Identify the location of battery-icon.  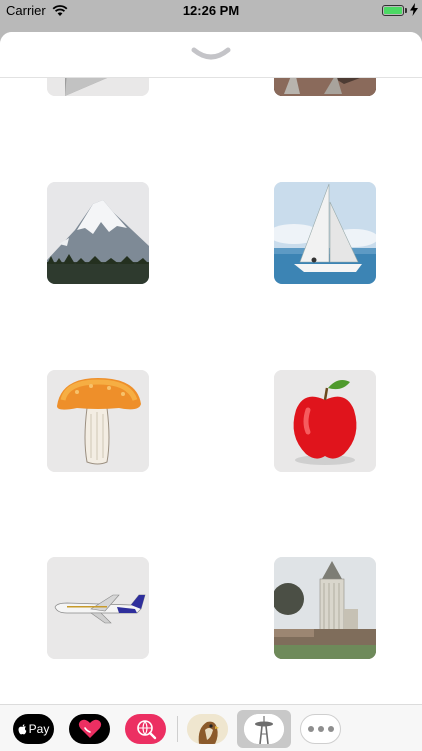
(393, 10).